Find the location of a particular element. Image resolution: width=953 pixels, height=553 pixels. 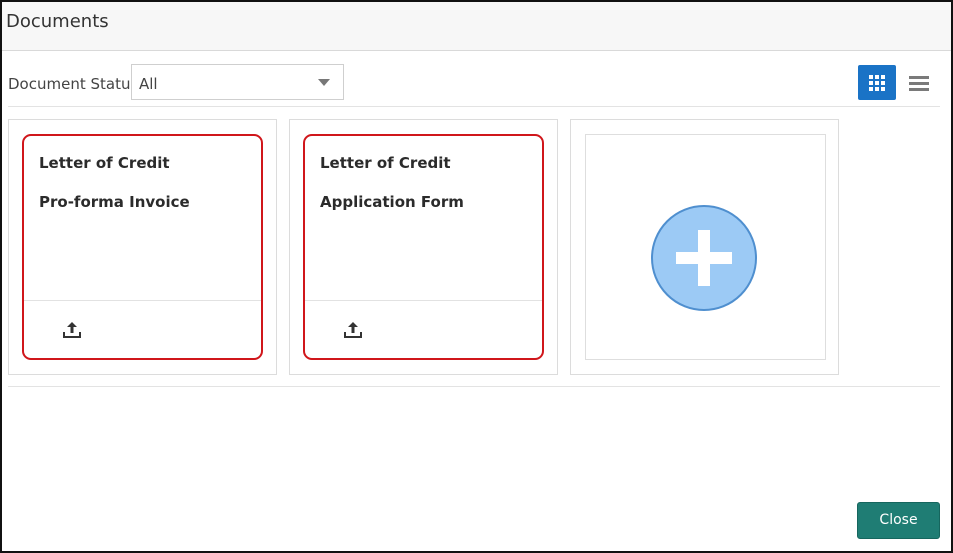

cards-divider is located at coordinates (474, 386).